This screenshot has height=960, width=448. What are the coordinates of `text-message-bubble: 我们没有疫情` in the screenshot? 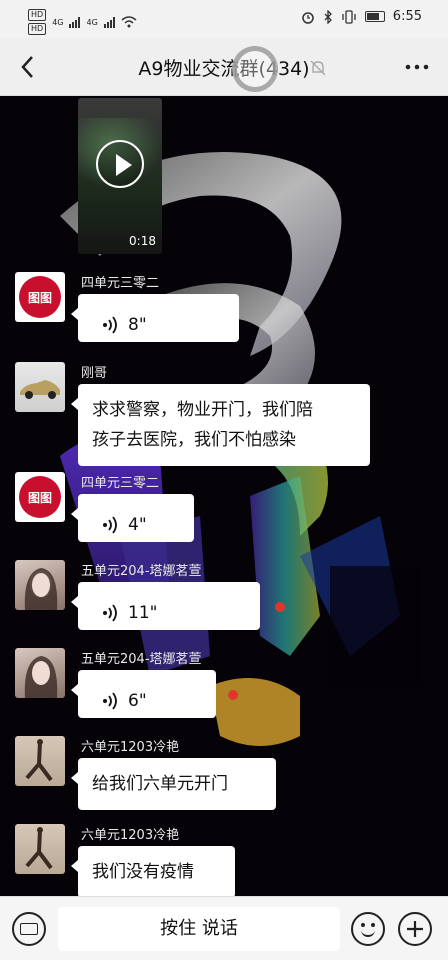 It's located at (153, 871).